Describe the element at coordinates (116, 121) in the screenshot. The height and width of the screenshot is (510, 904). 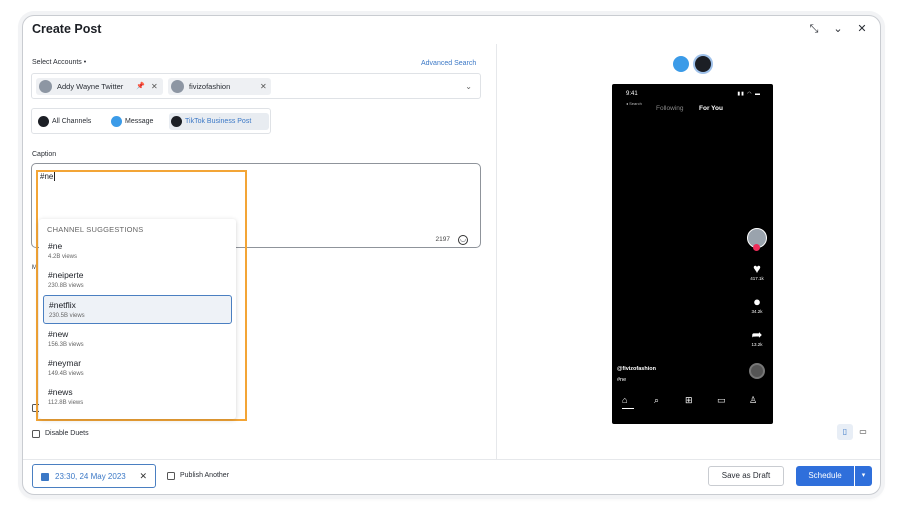
I see `twitter-icon` at that location.